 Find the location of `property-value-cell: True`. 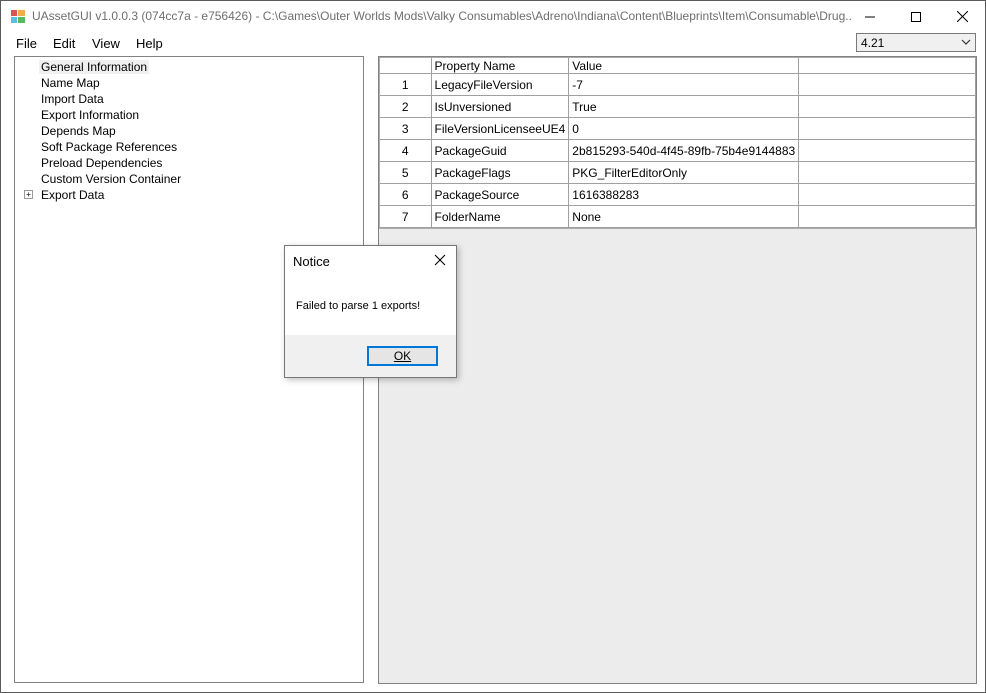

property-value-cell: True is located at coordinates (684, 106).